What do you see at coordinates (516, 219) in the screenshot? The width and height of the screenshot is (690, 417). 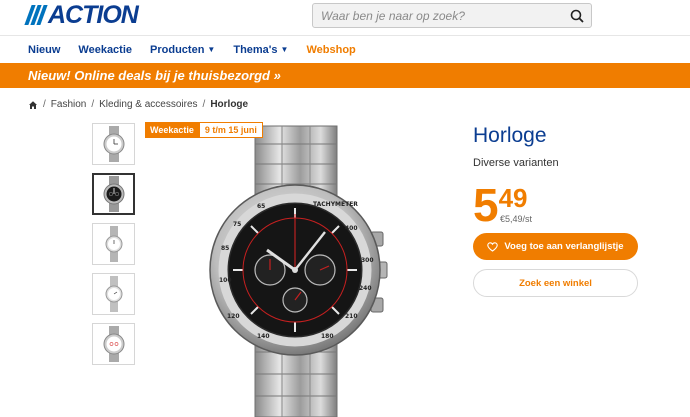 I see `unit-price: €5,49/st` at bounding box center [516, 219].